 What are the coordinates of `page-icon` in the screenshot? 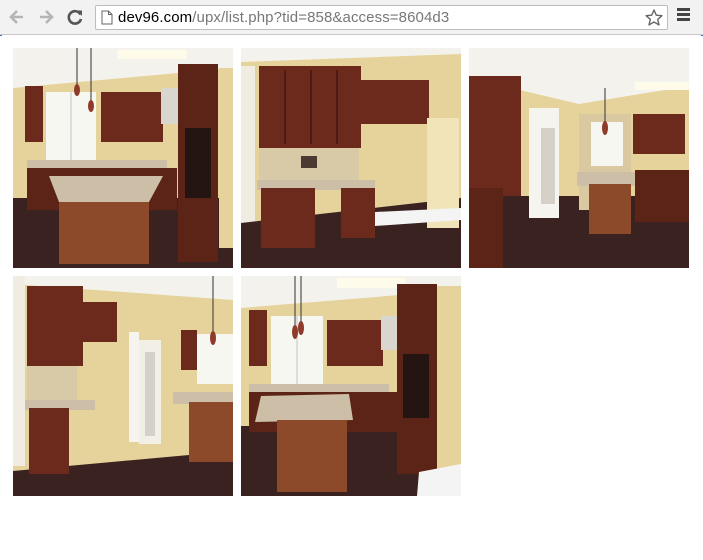 It's located at (107, 17).